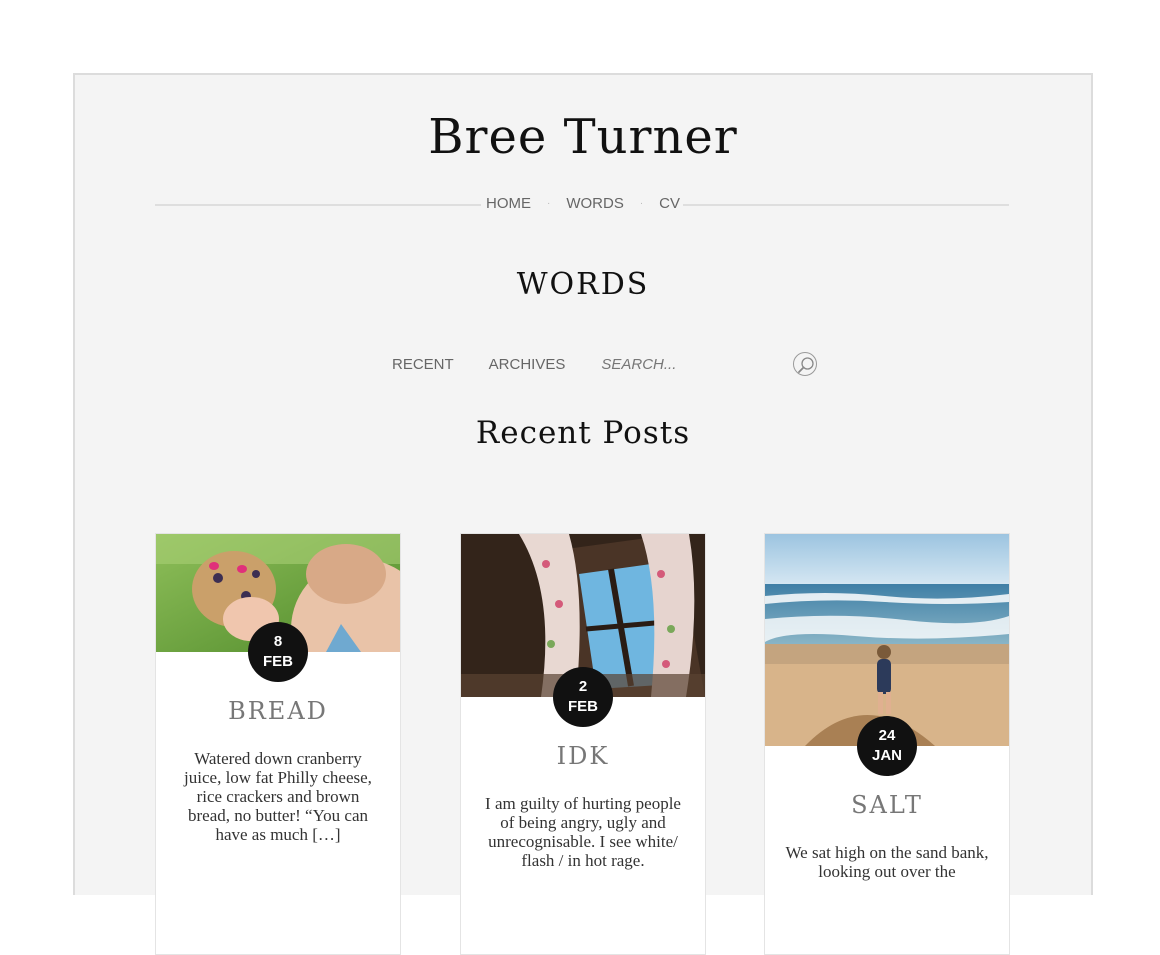  Describe the element at coordinates (805, 364) in the screenshot. I see `search-button` at that location.